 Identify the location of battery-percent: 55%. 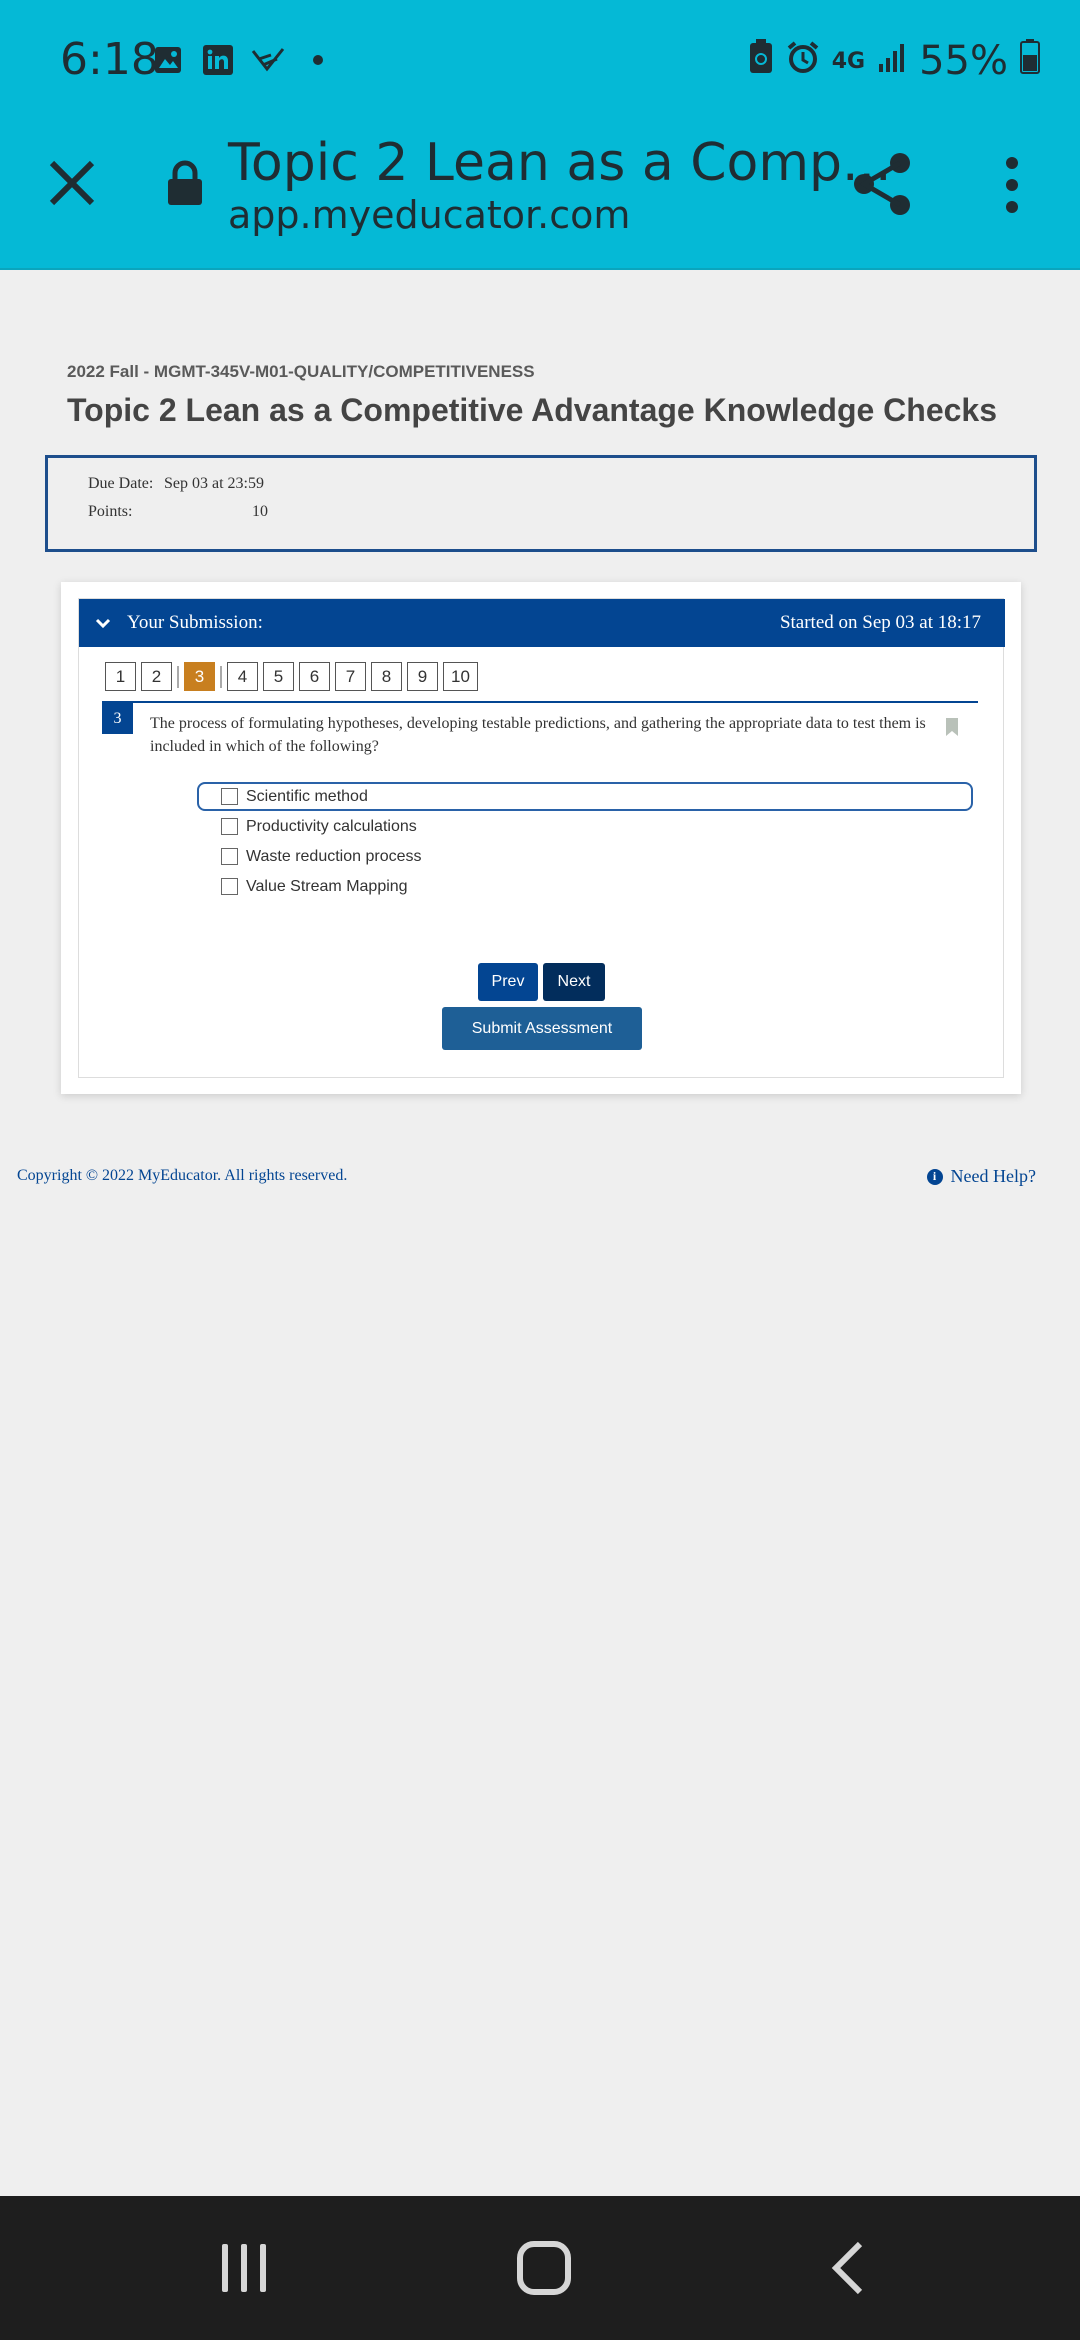
(963, 61).